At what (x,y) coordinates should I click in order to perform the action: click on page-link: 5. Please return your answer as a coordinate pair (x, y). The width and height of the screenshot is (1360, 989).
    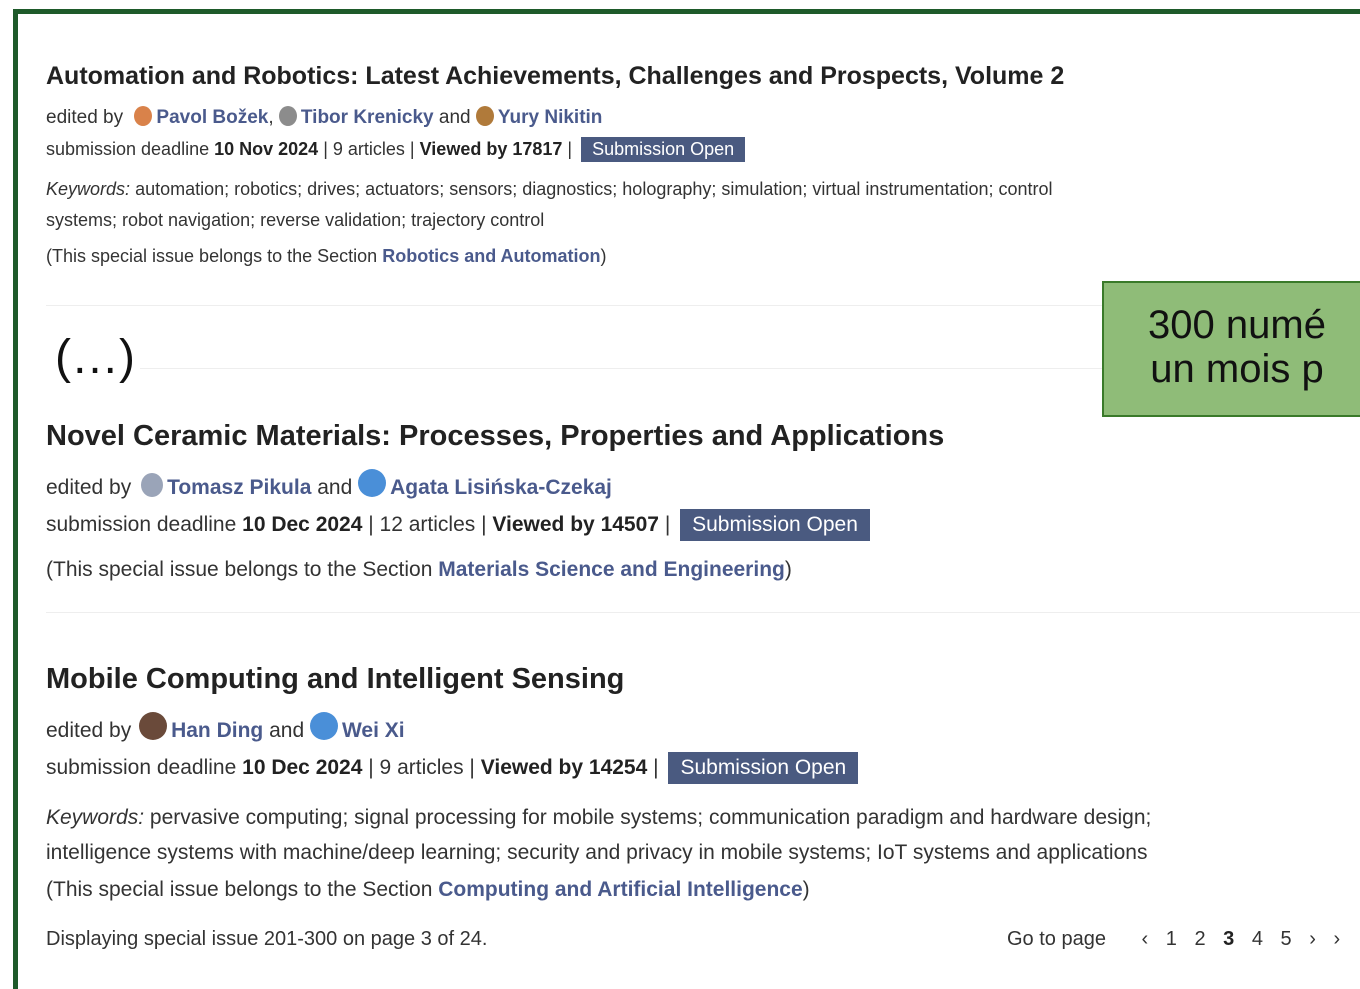
    Looking at the image, I should click on (1286, 939).